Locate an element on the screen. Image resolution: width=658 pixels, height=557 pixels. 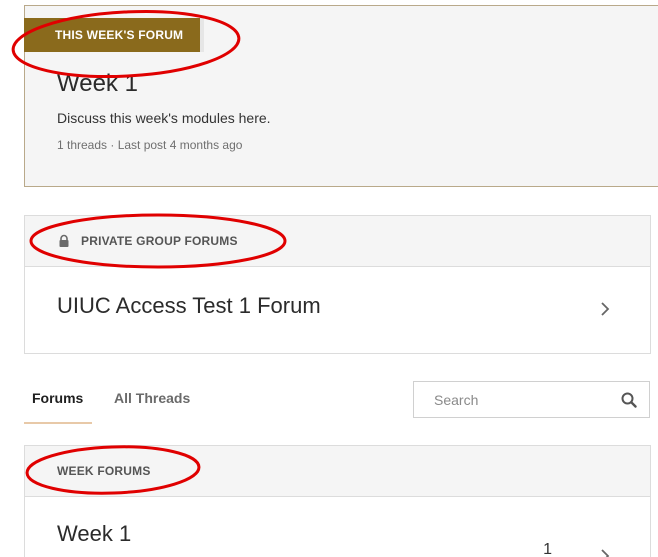
week-forum-meta: 1 threads · Last post 4 months ago is located at coordinates (150, 145).